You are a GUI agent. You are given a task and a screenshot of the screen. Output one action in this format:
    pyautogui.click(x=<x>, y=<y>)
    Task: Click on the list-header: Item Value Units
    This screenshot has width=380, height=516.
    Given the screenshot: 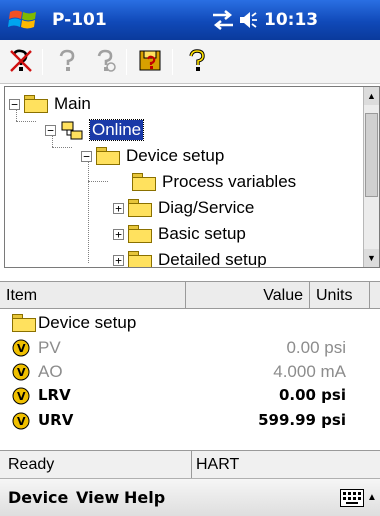 What is the action you would take?
    pyautogui.click(x=190, y=295)
    